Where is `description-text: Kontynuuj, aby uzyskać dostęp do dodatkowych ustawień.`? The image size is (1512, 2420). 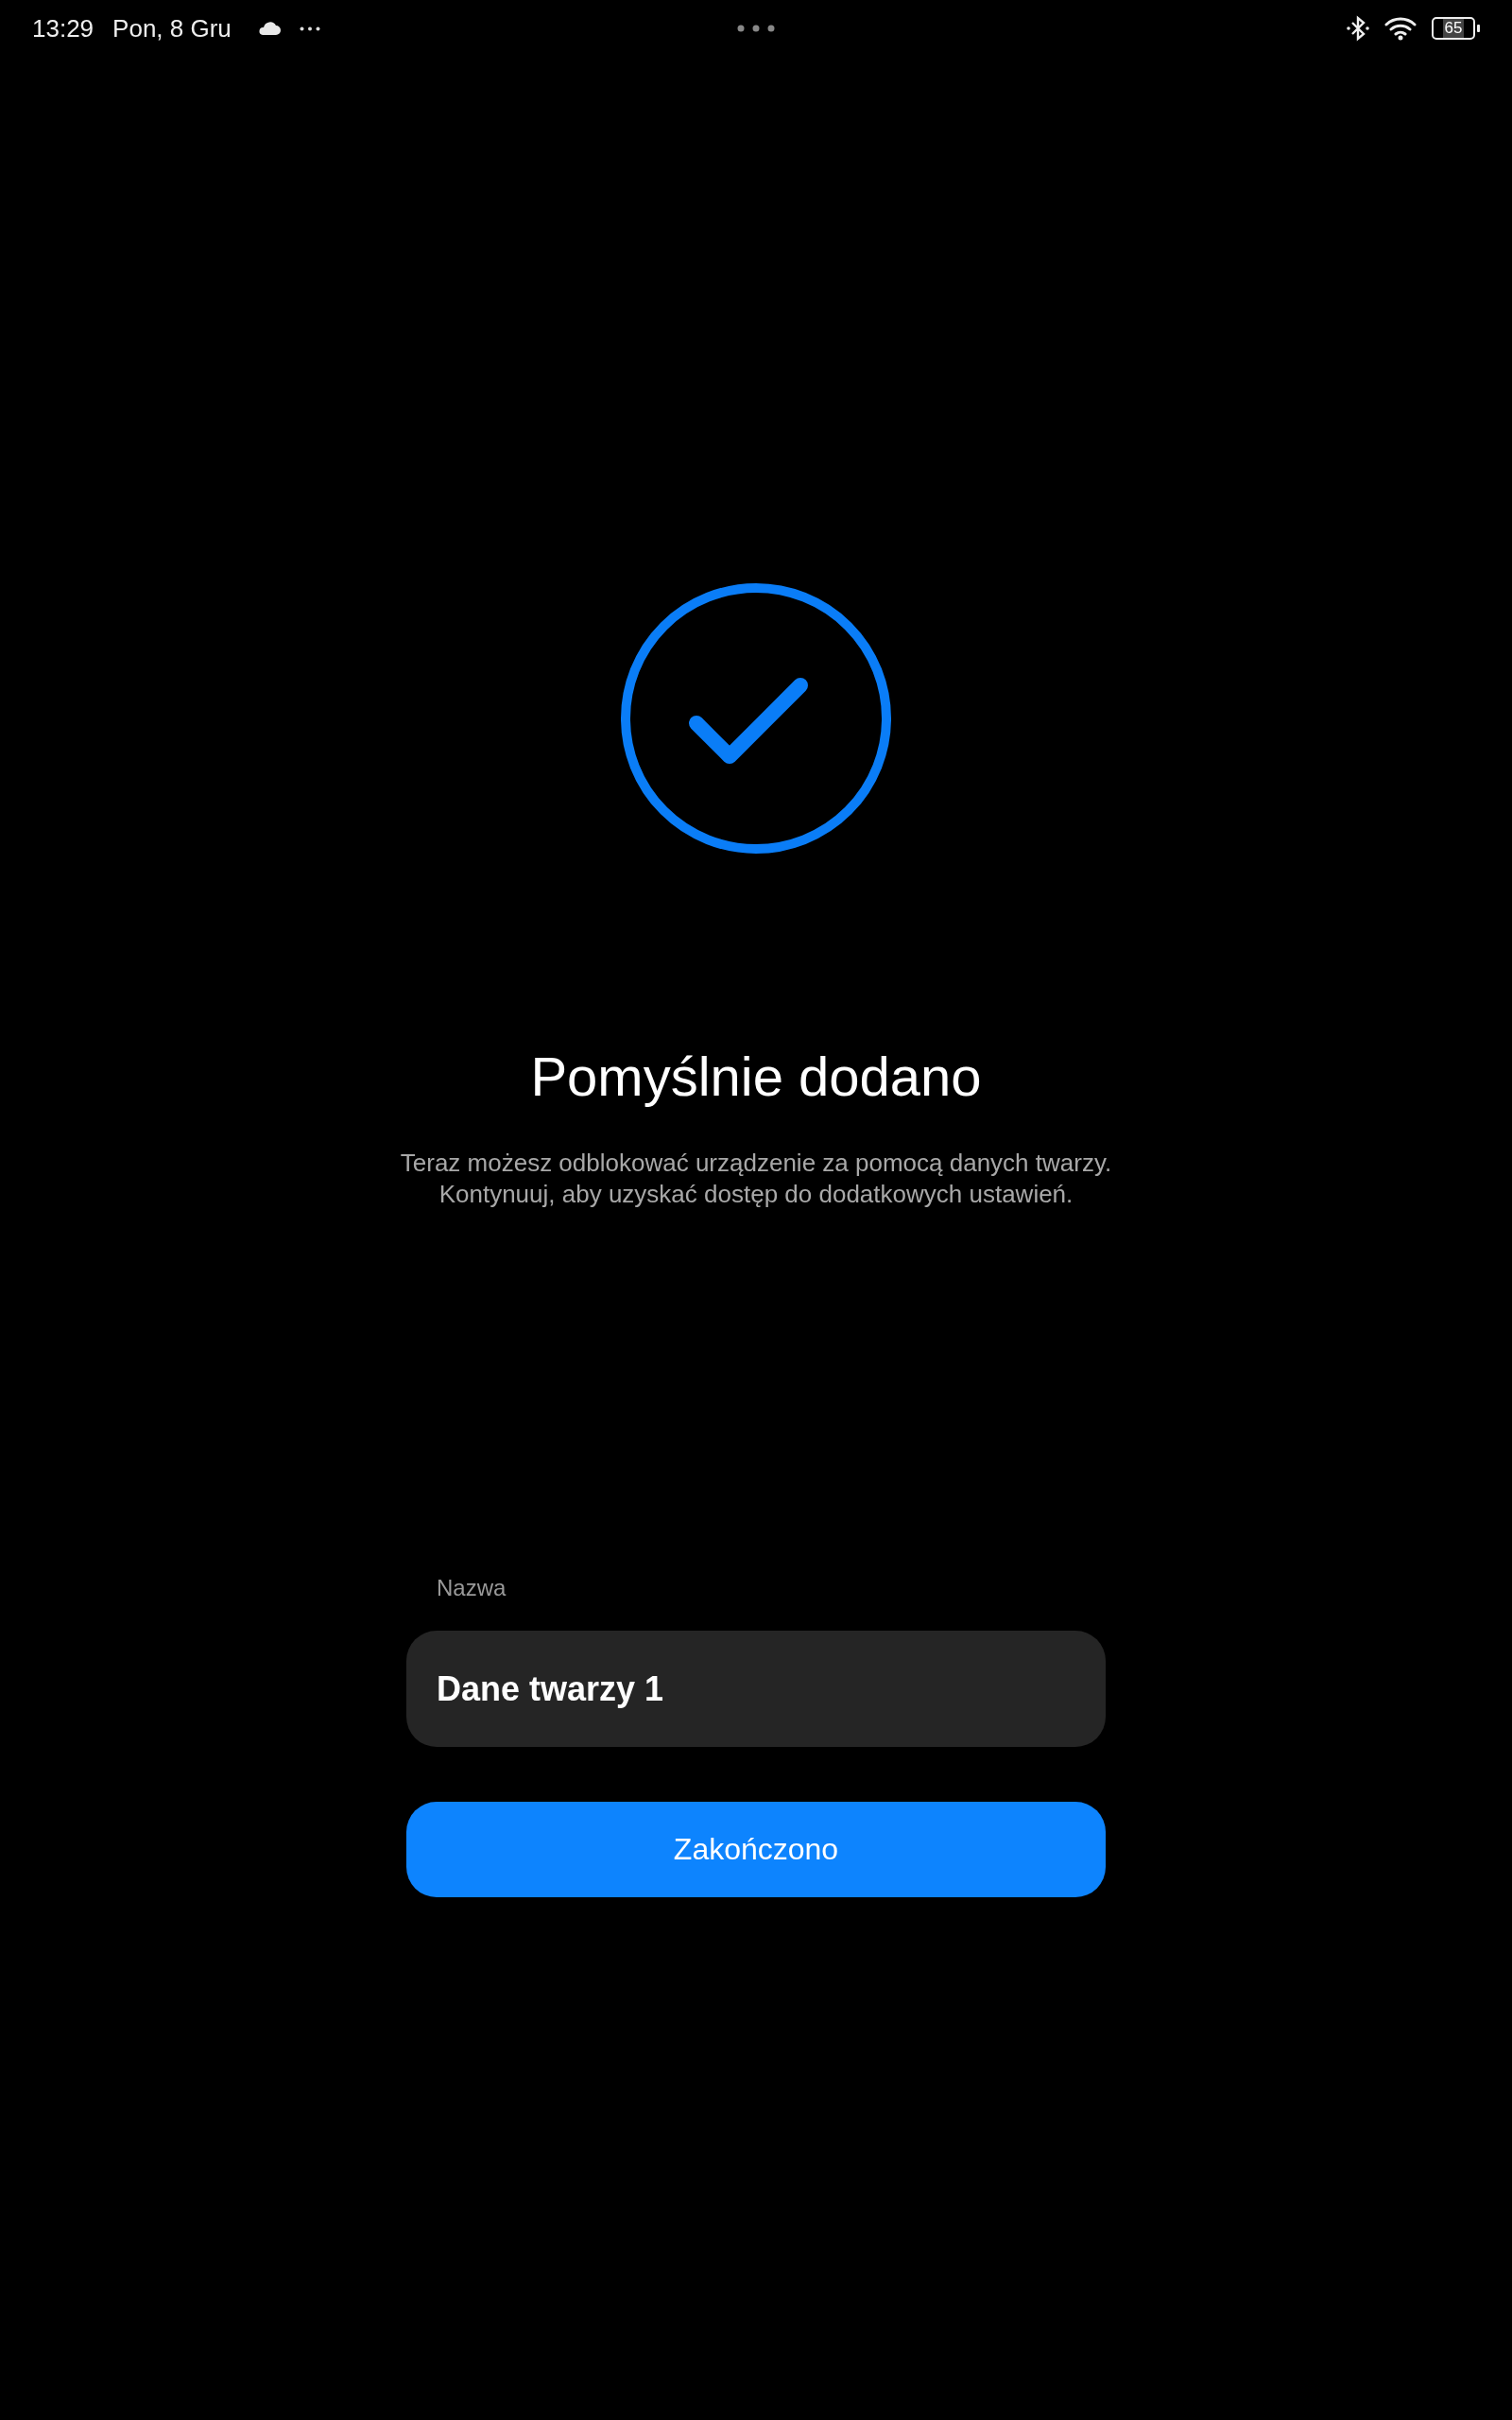 description-text: Kontynuuj, aby uzyskać dostęp do dodatkowych ustawień. is located at coordinates (756, 1194).